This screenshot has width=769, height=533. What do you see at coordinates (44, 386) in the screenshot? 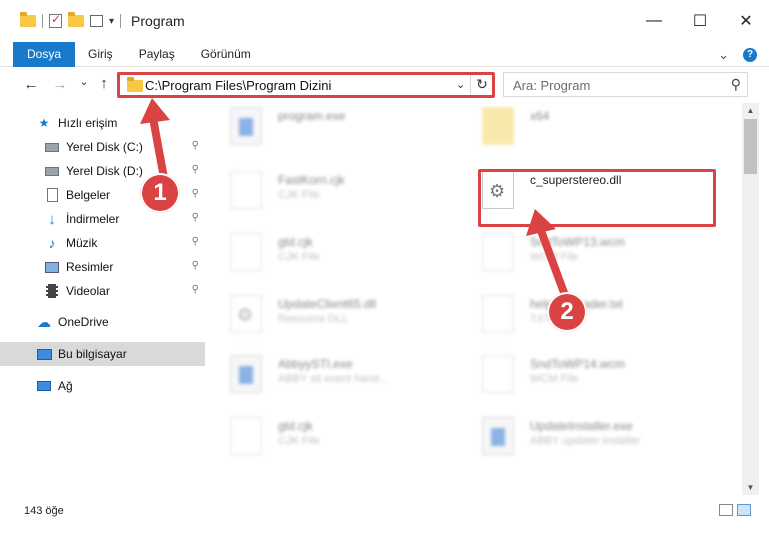
I see `network-icon` at bounding box center [44, 386].